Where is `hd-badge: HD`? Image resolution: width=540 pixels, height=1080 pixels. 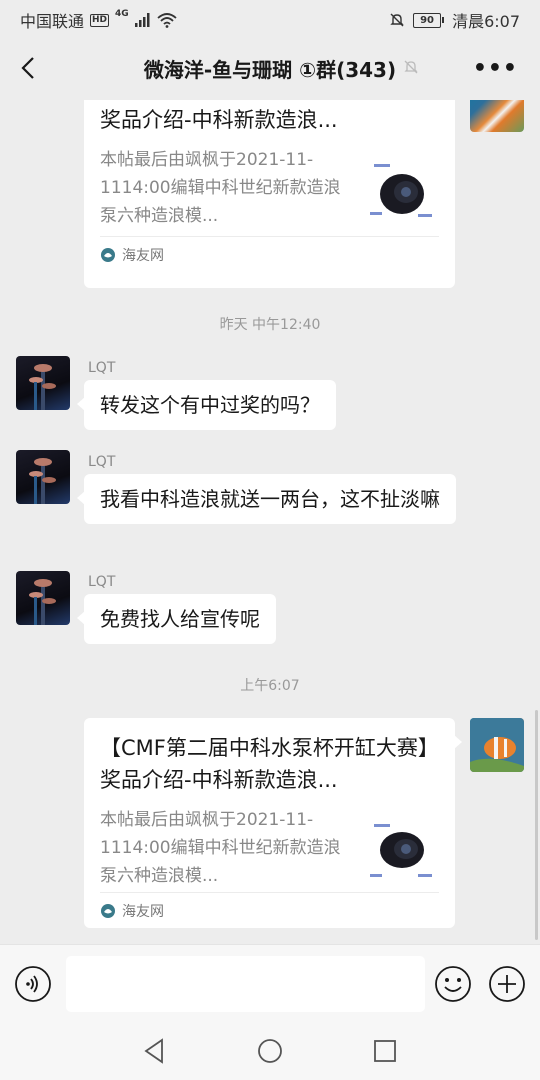
hd-badge: HD is located at coordinates (100, 20).